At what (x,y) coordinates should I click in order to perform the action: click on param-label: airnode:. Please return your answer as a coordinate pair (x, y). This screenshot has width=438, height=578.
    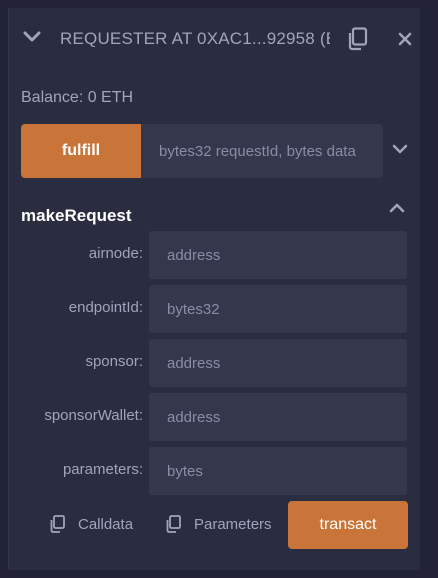
    Looking at the image, I should click on (115, 253).